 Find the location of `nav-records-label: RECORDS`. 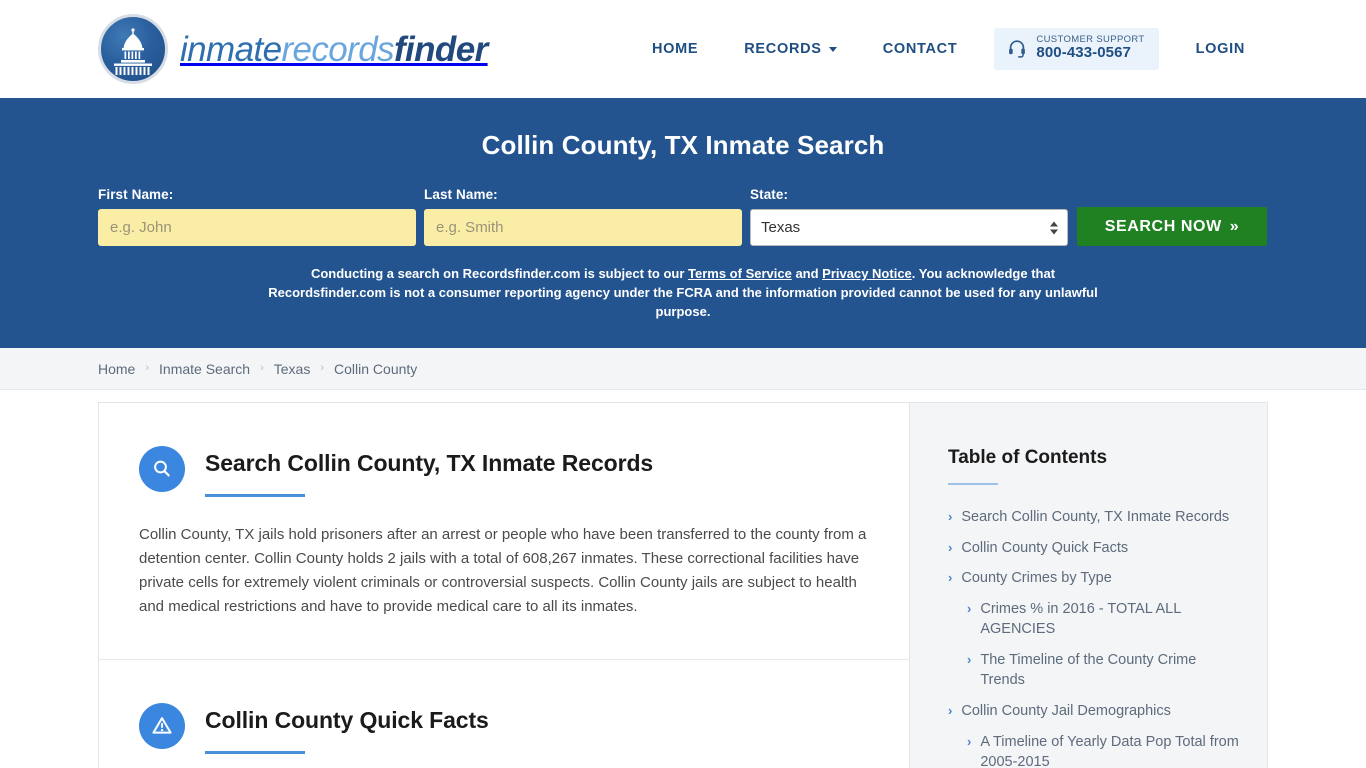

nav-records-label: RECORDS is located at coordinates (783, 48).